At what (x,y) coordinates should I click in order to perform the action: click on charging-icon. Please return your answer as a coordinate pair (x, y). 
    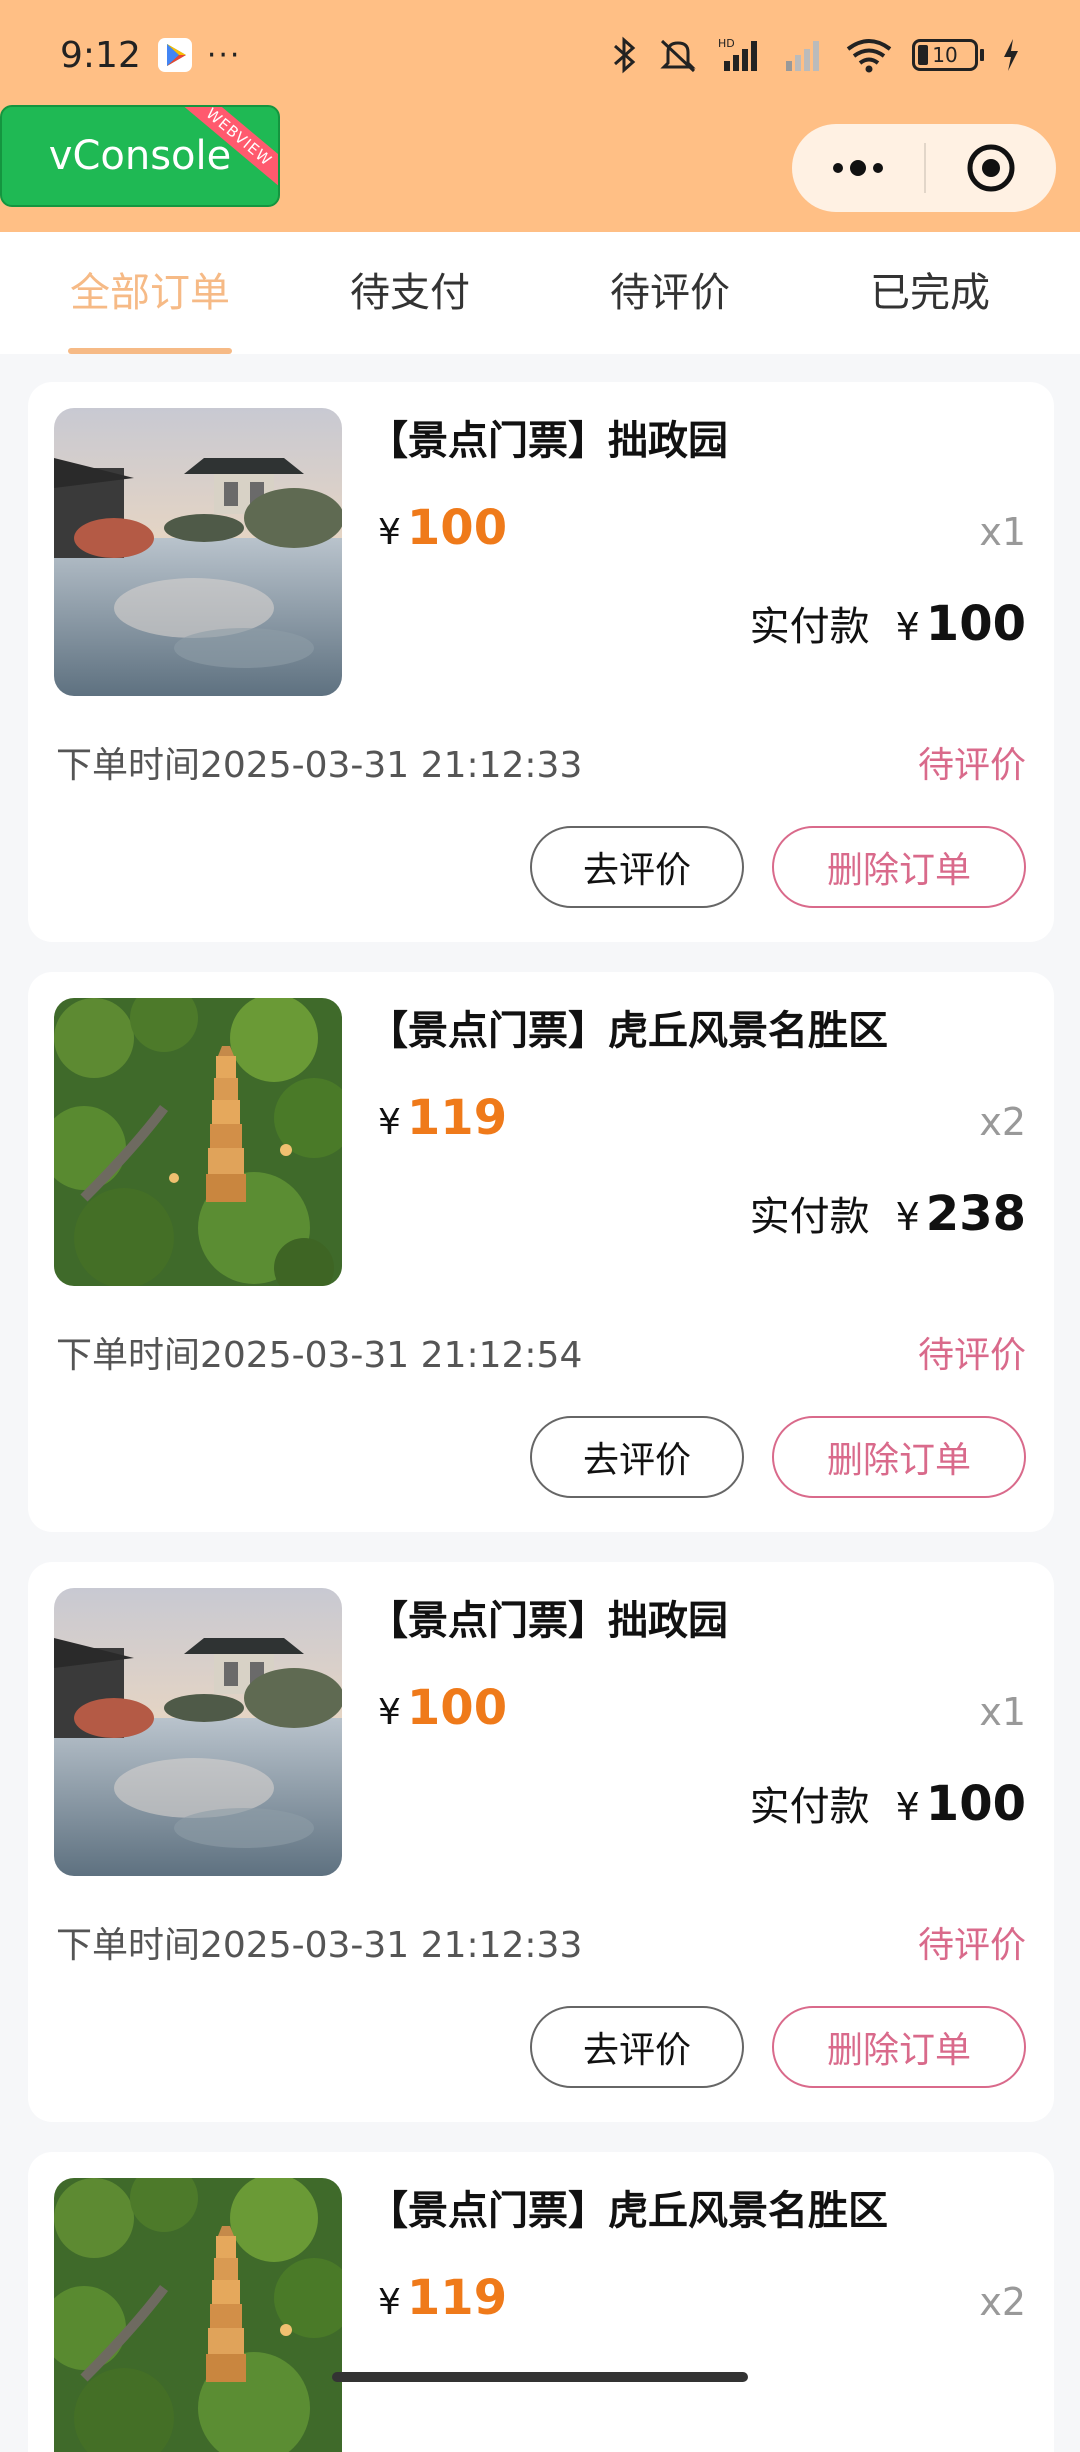
    Looking at the image, I should click on (1011, 55).